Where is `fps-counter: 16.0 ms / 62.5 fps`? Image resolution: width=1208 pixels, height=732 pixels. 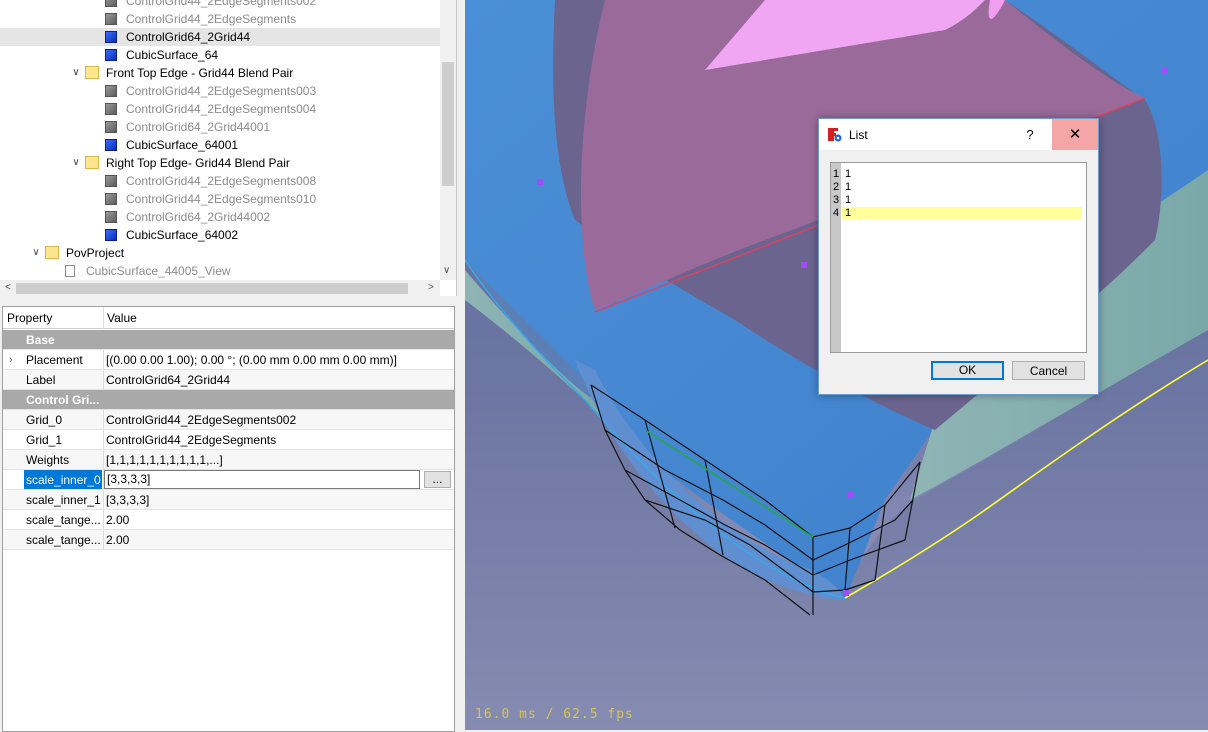
fps-counter: 16.0 ms / 62.5 fps is located at coordinates (554, 714).